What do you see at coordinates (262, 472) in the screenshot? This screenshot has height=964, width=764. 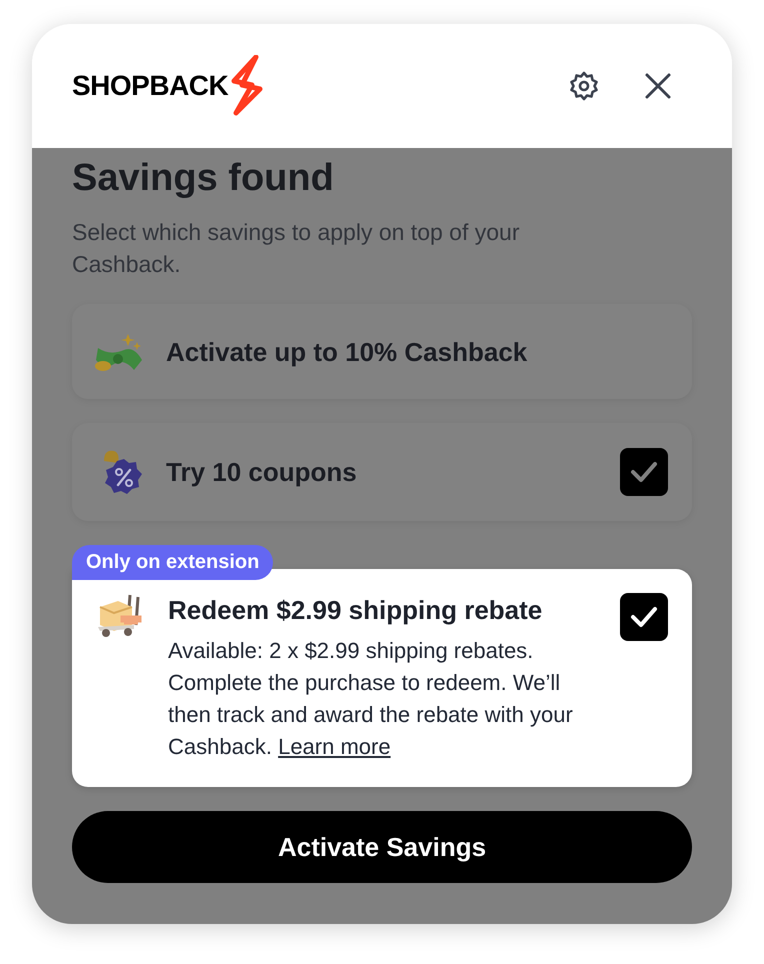 I see `offer-title: Try 10 coupons` at bounding box center [262, 472].